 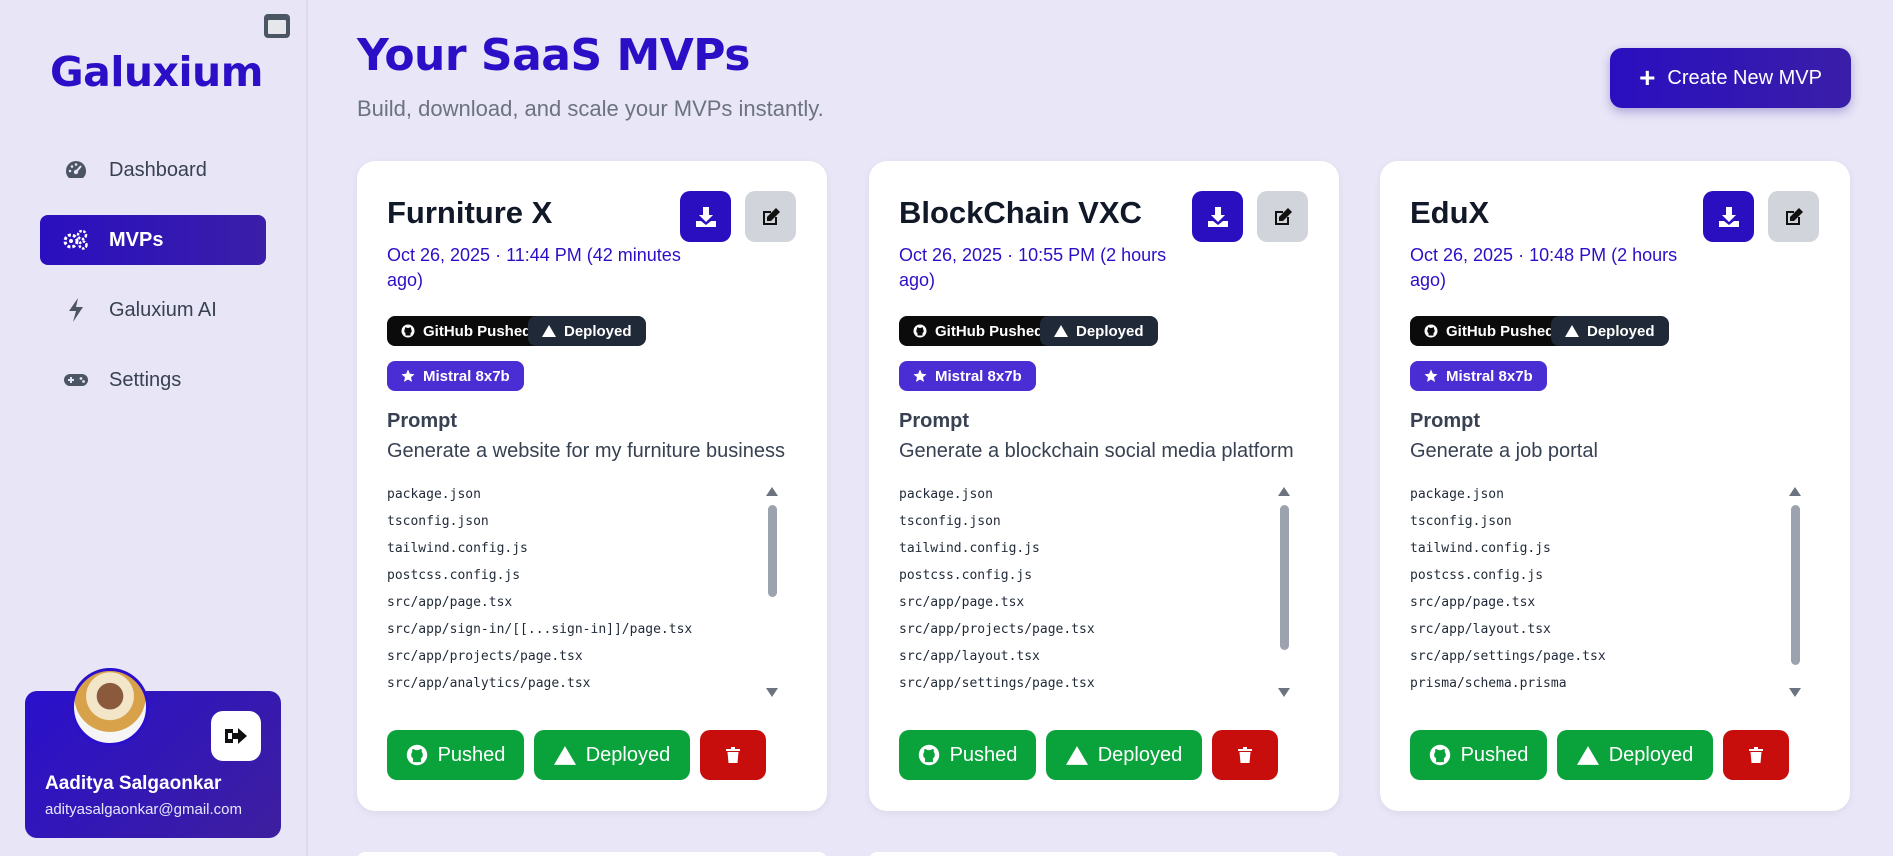 I want to click on file-item: src/app/settings/page.tsx, so click(x=1508, y=656).